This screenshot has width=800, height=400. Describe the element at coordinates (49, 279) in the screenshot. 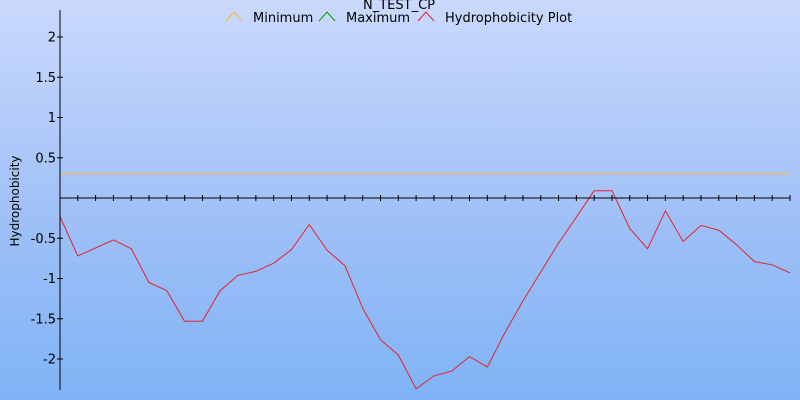

I see `y-tick-label: -1` at that location.